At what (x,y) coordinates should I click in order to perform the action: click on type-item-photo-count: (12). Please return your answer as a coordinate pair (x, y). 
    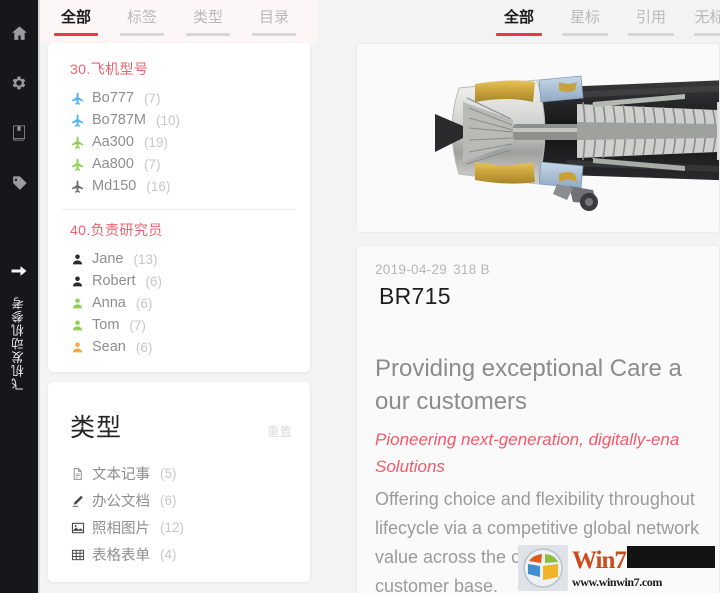
    Looking at the image, I should click on (172, 527).